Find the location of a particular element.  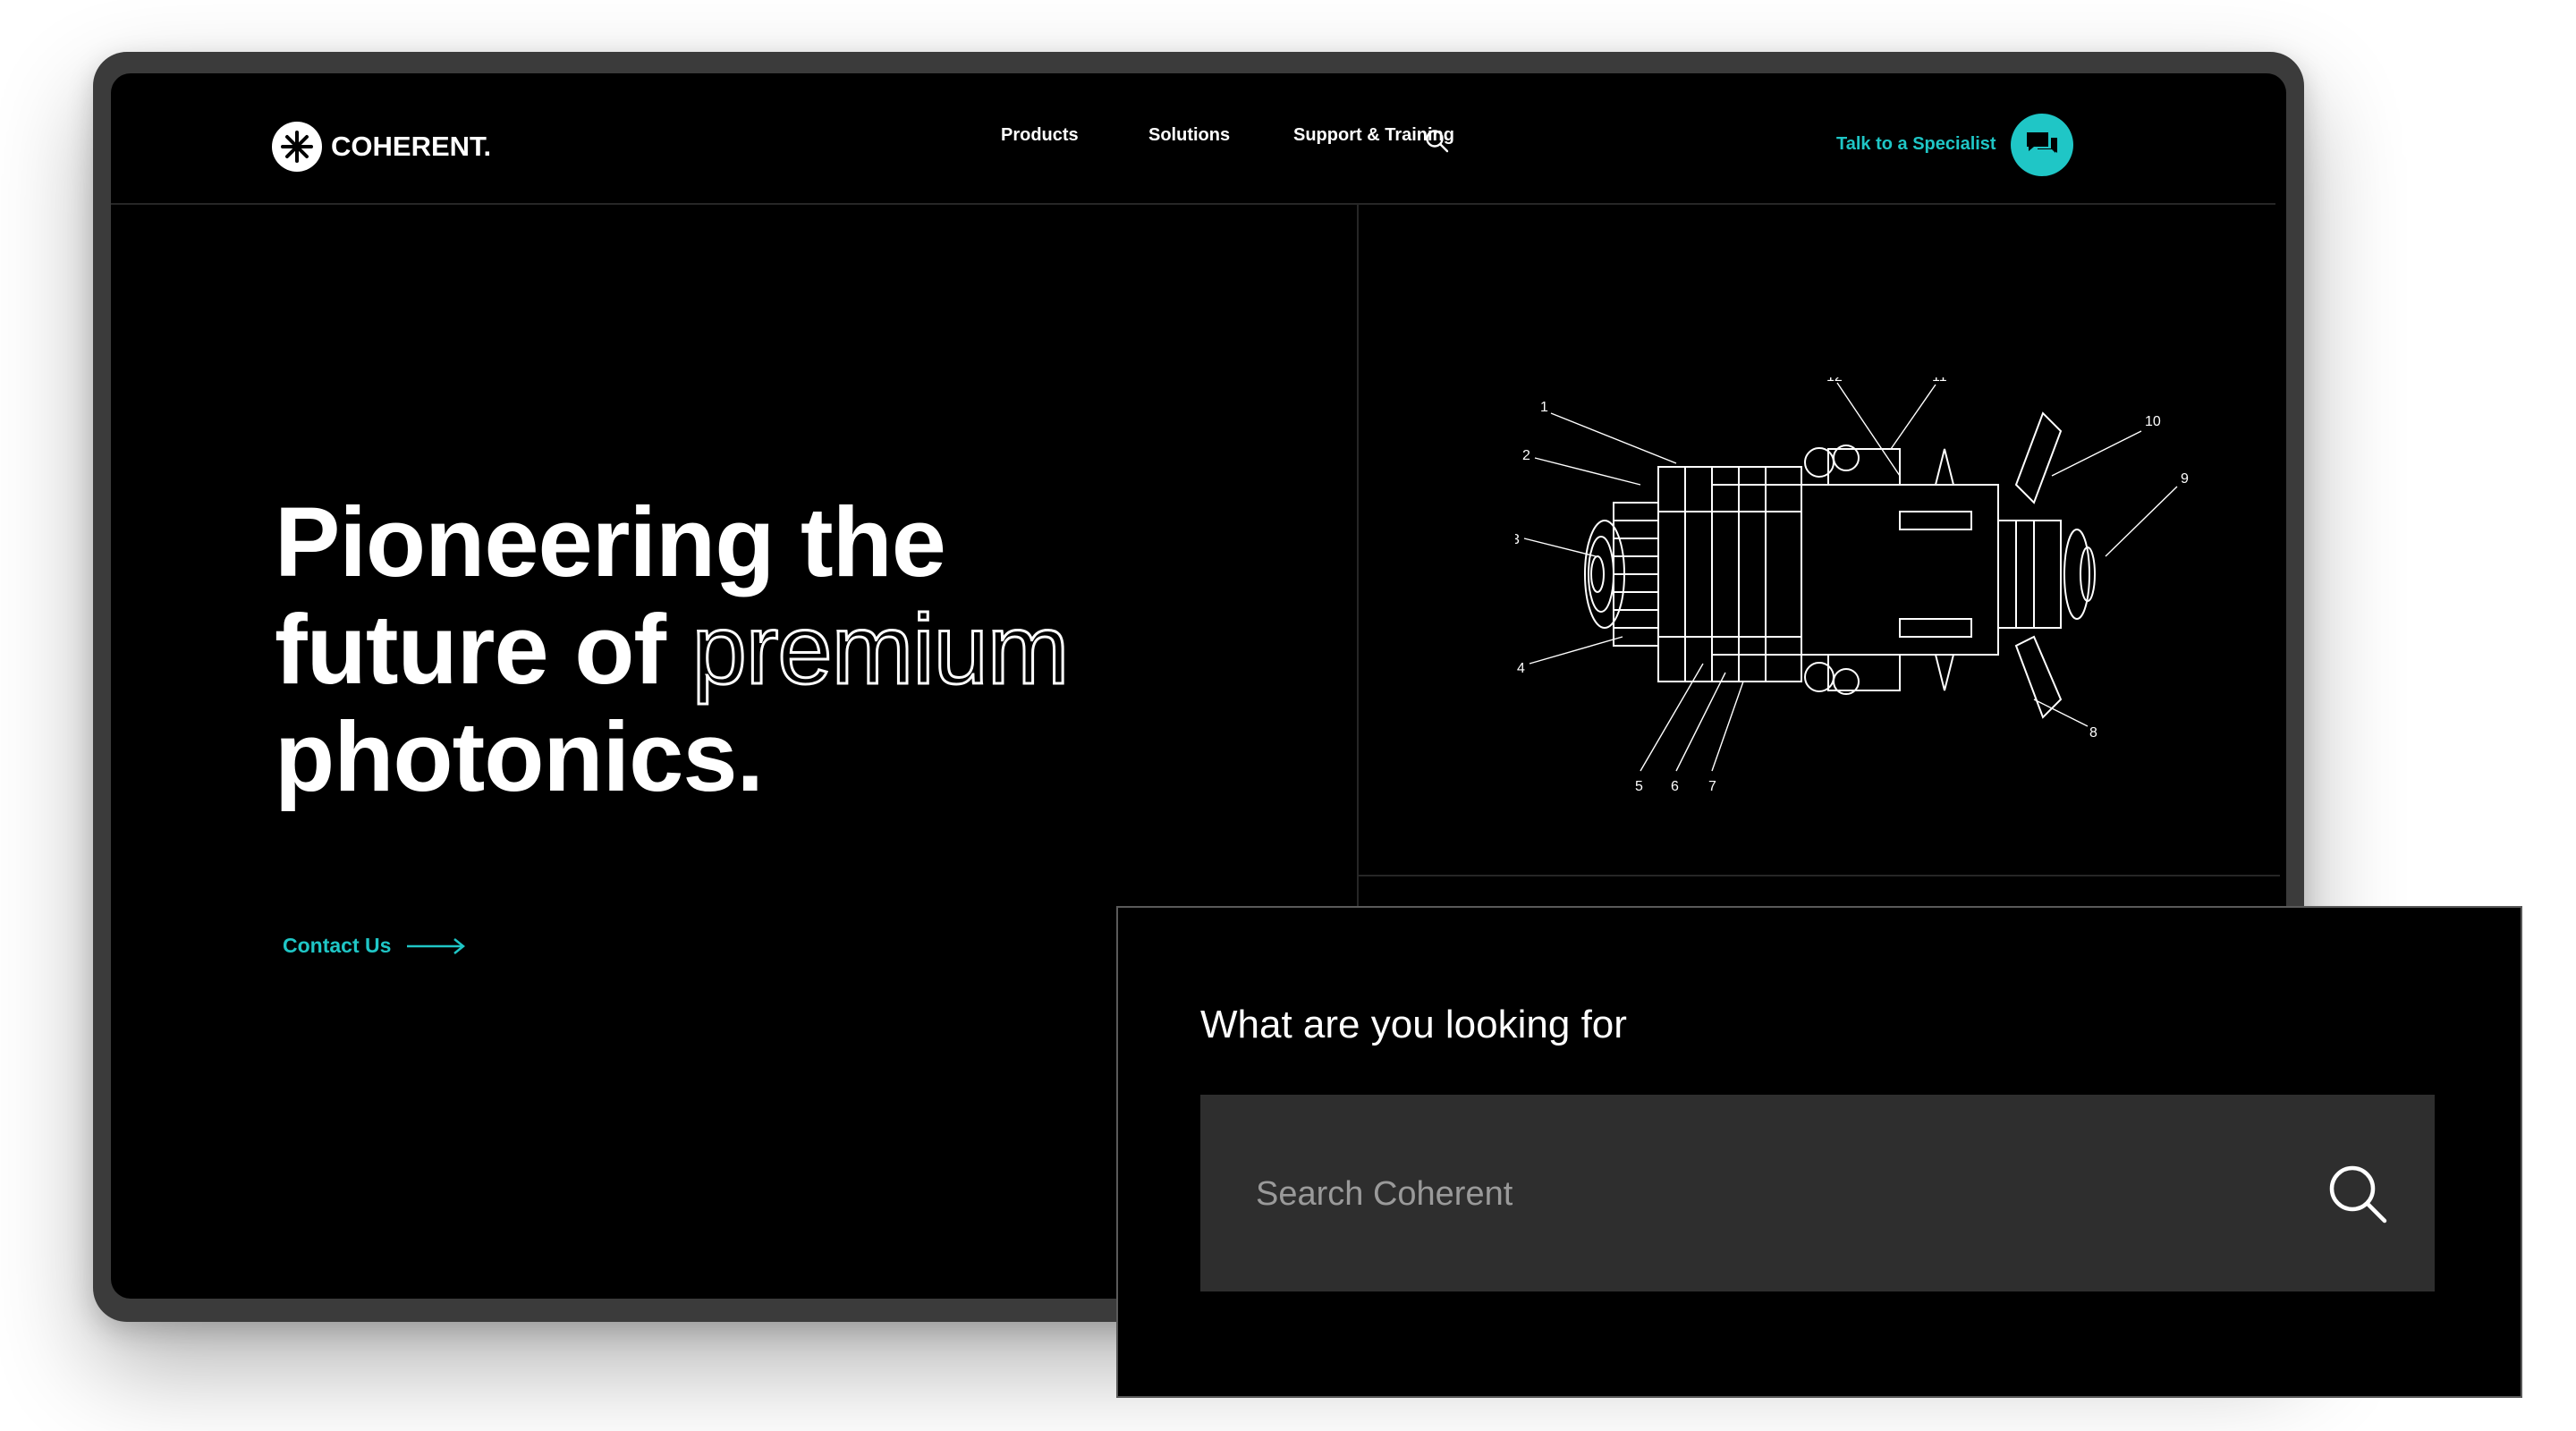

hero-line-2: future of premium is located at coordinates (673, 650).